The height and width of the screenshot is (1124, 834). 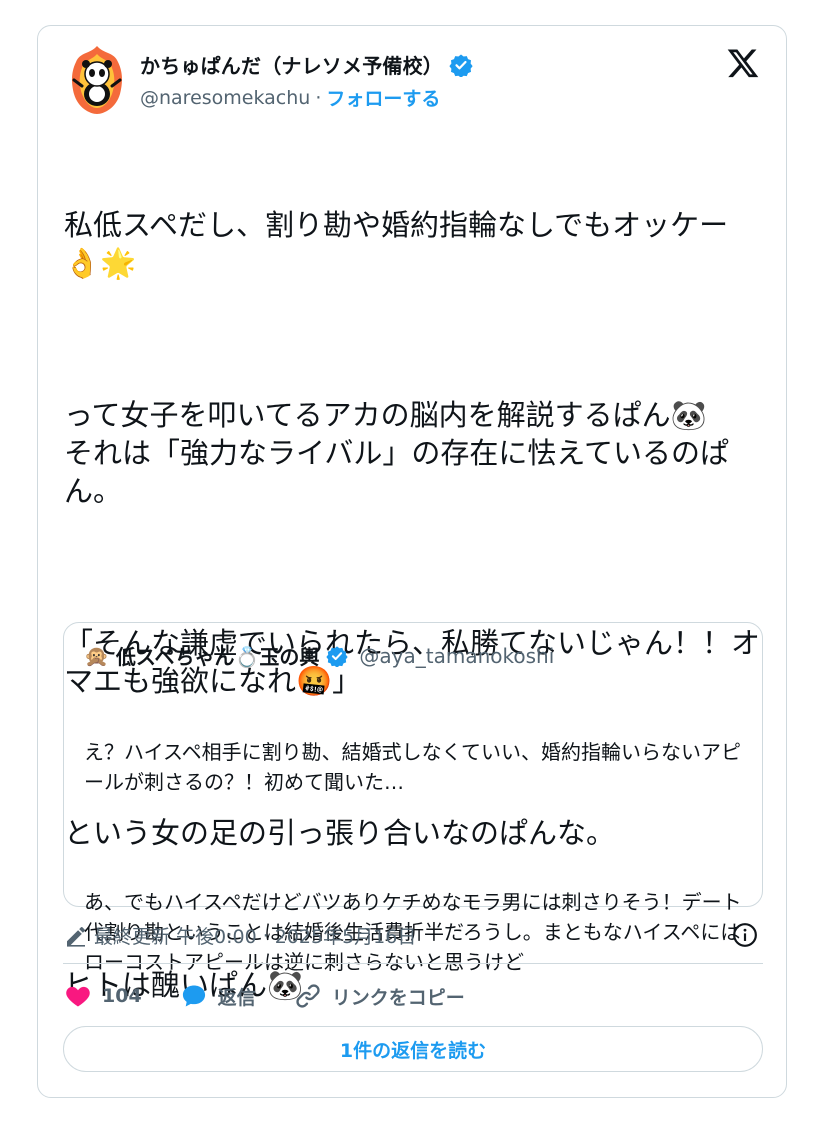 I want to click on like-count: 104, so click(x=122, y=996).